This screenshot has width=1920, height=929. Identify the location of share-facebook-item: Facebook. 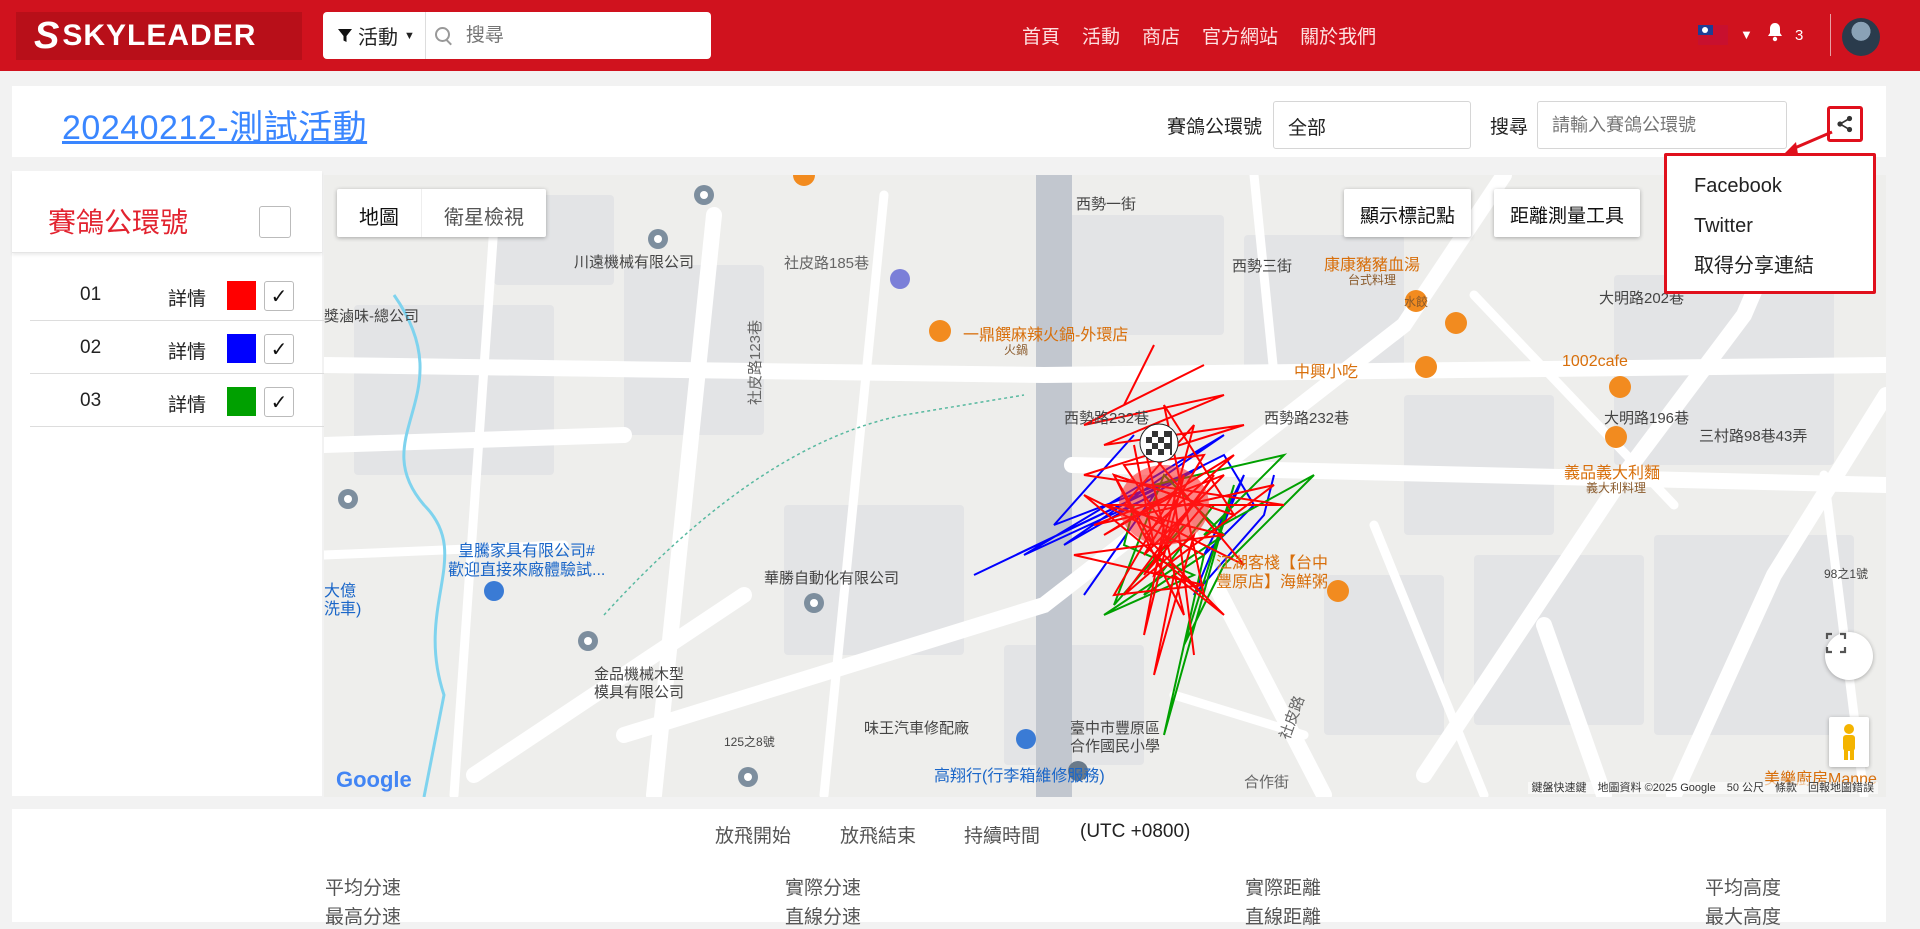
(1770, 192).